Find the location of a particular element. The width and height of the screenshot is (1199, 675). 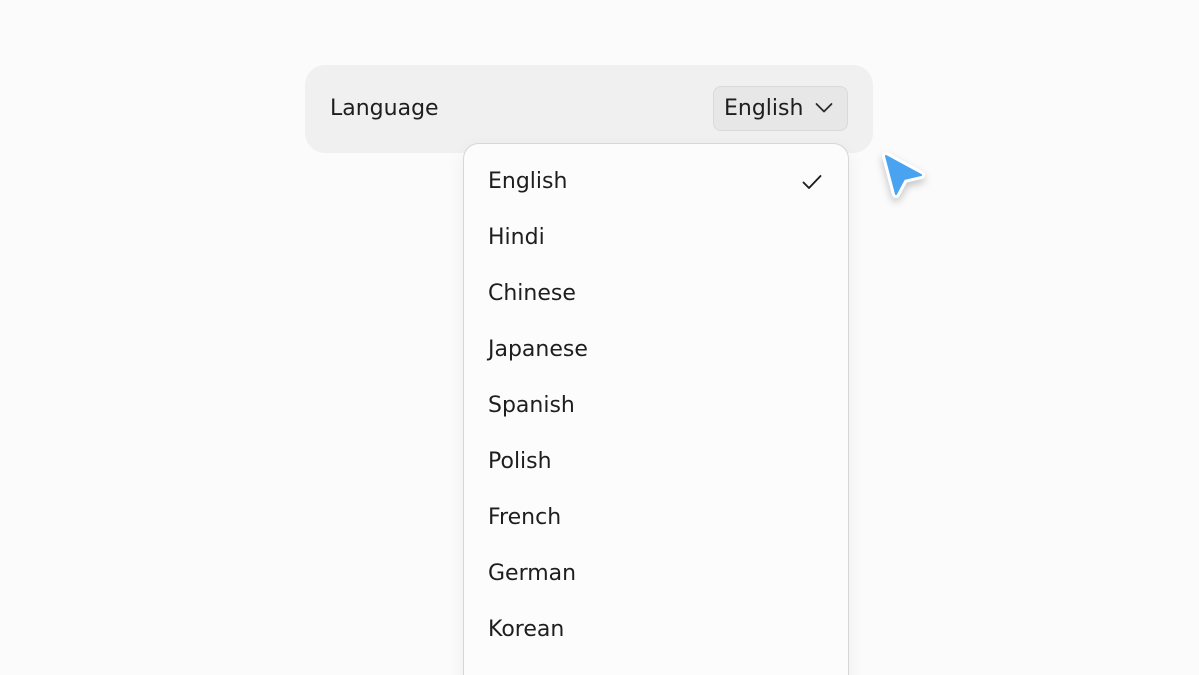

option-label: Chinese is located at coordinates (532, 293).